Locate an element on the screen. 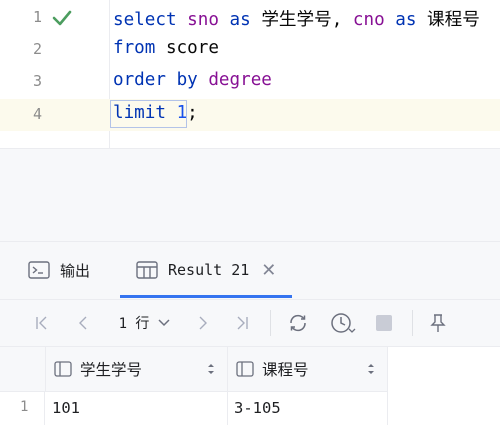 Image resolution: width=500 pixels, height=425 pixels. statement-highlight is located at coordinates (148, 114).